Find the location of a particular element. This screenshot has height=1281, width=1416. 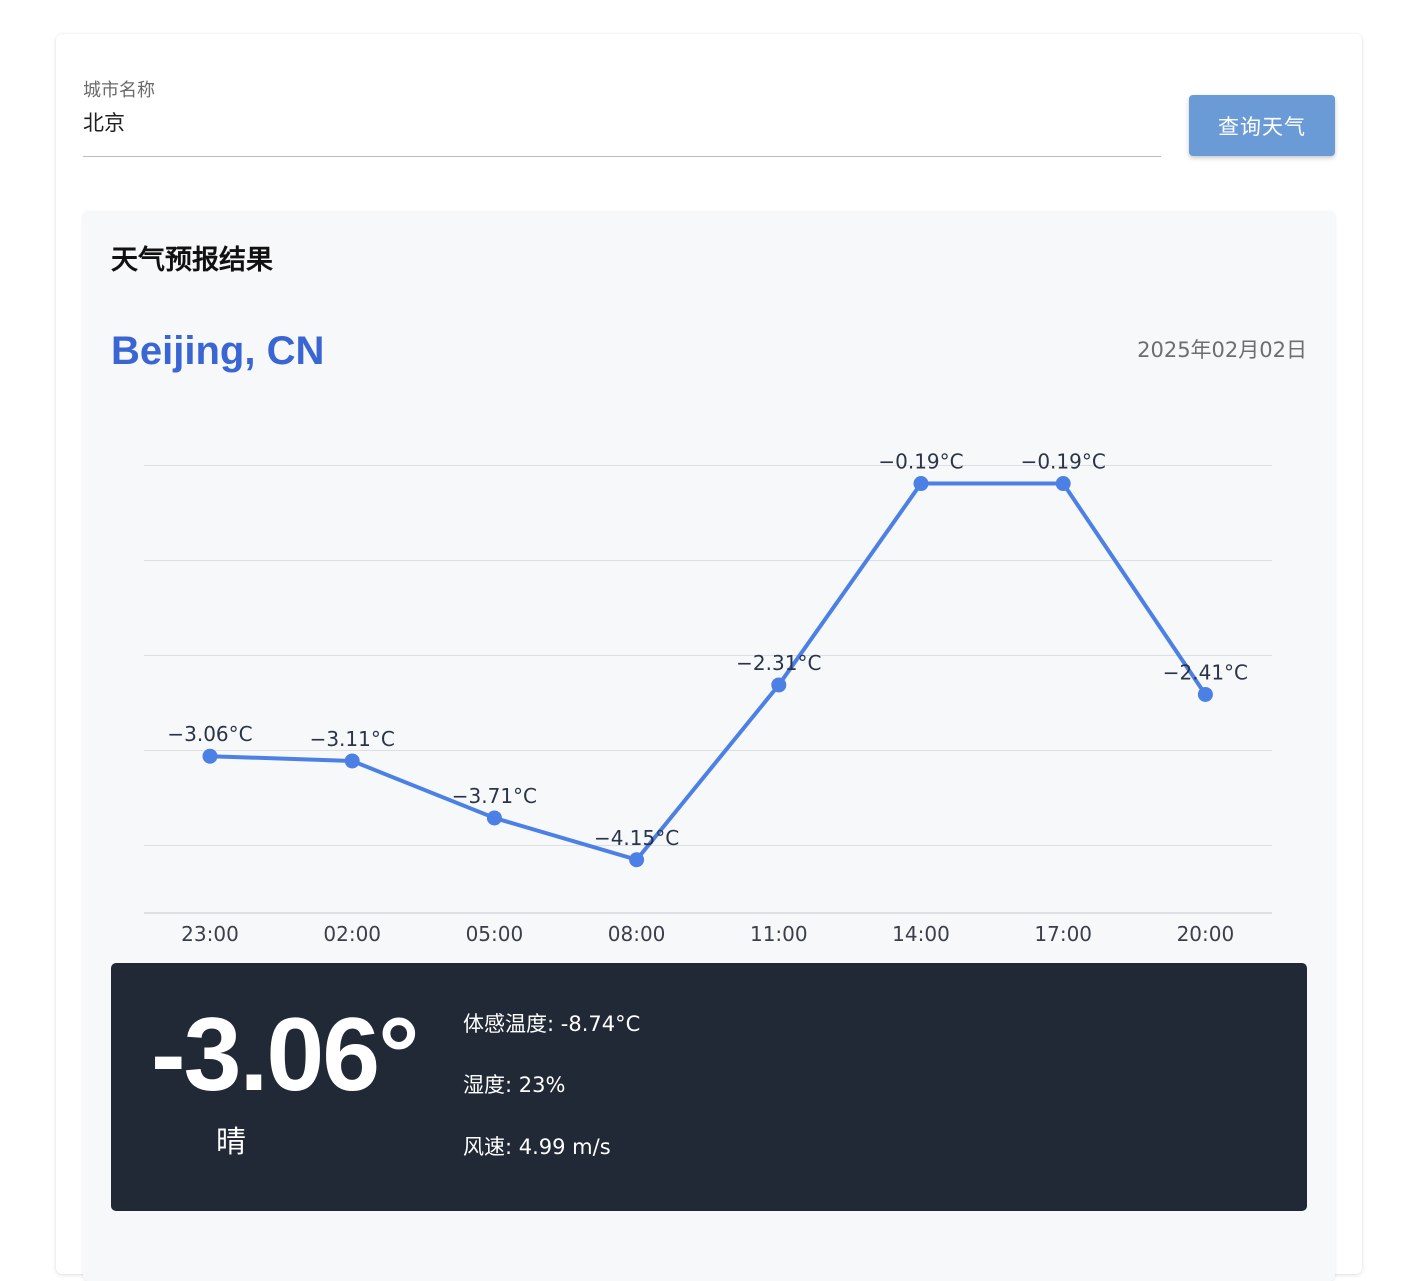

x-axis-tick-label: 05:00 is located at coordinates (495, 934).